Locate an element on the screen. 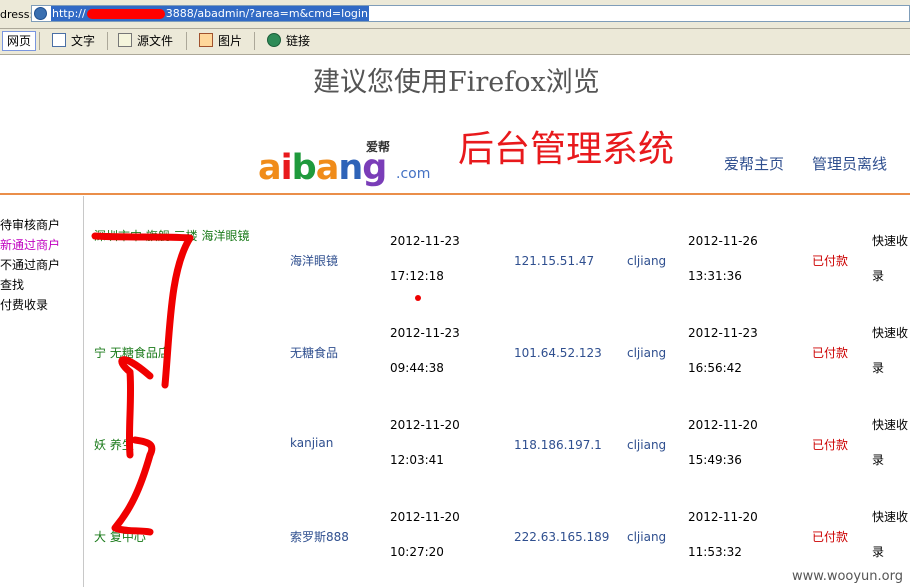 This screenshot has width=910, height=587. paid-datetime: 2012-11-26 13:31:36 is located at coordinates (723, 258).